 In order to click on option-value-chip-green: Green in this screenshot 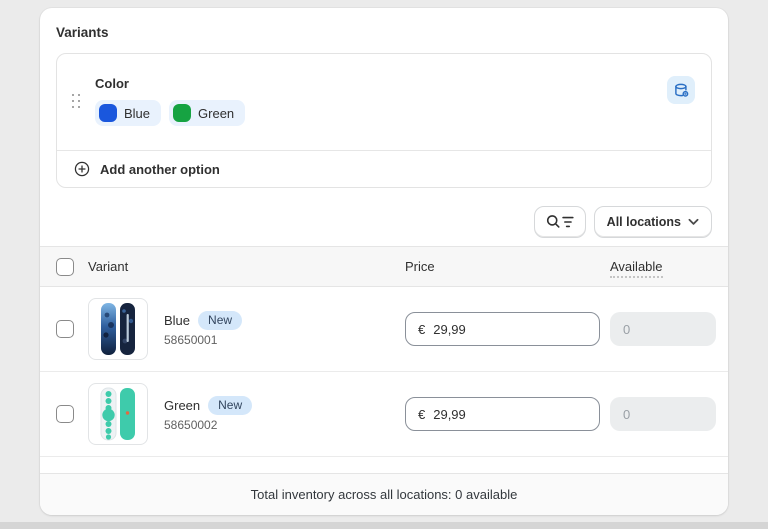, I will do `click(207, 113)`.